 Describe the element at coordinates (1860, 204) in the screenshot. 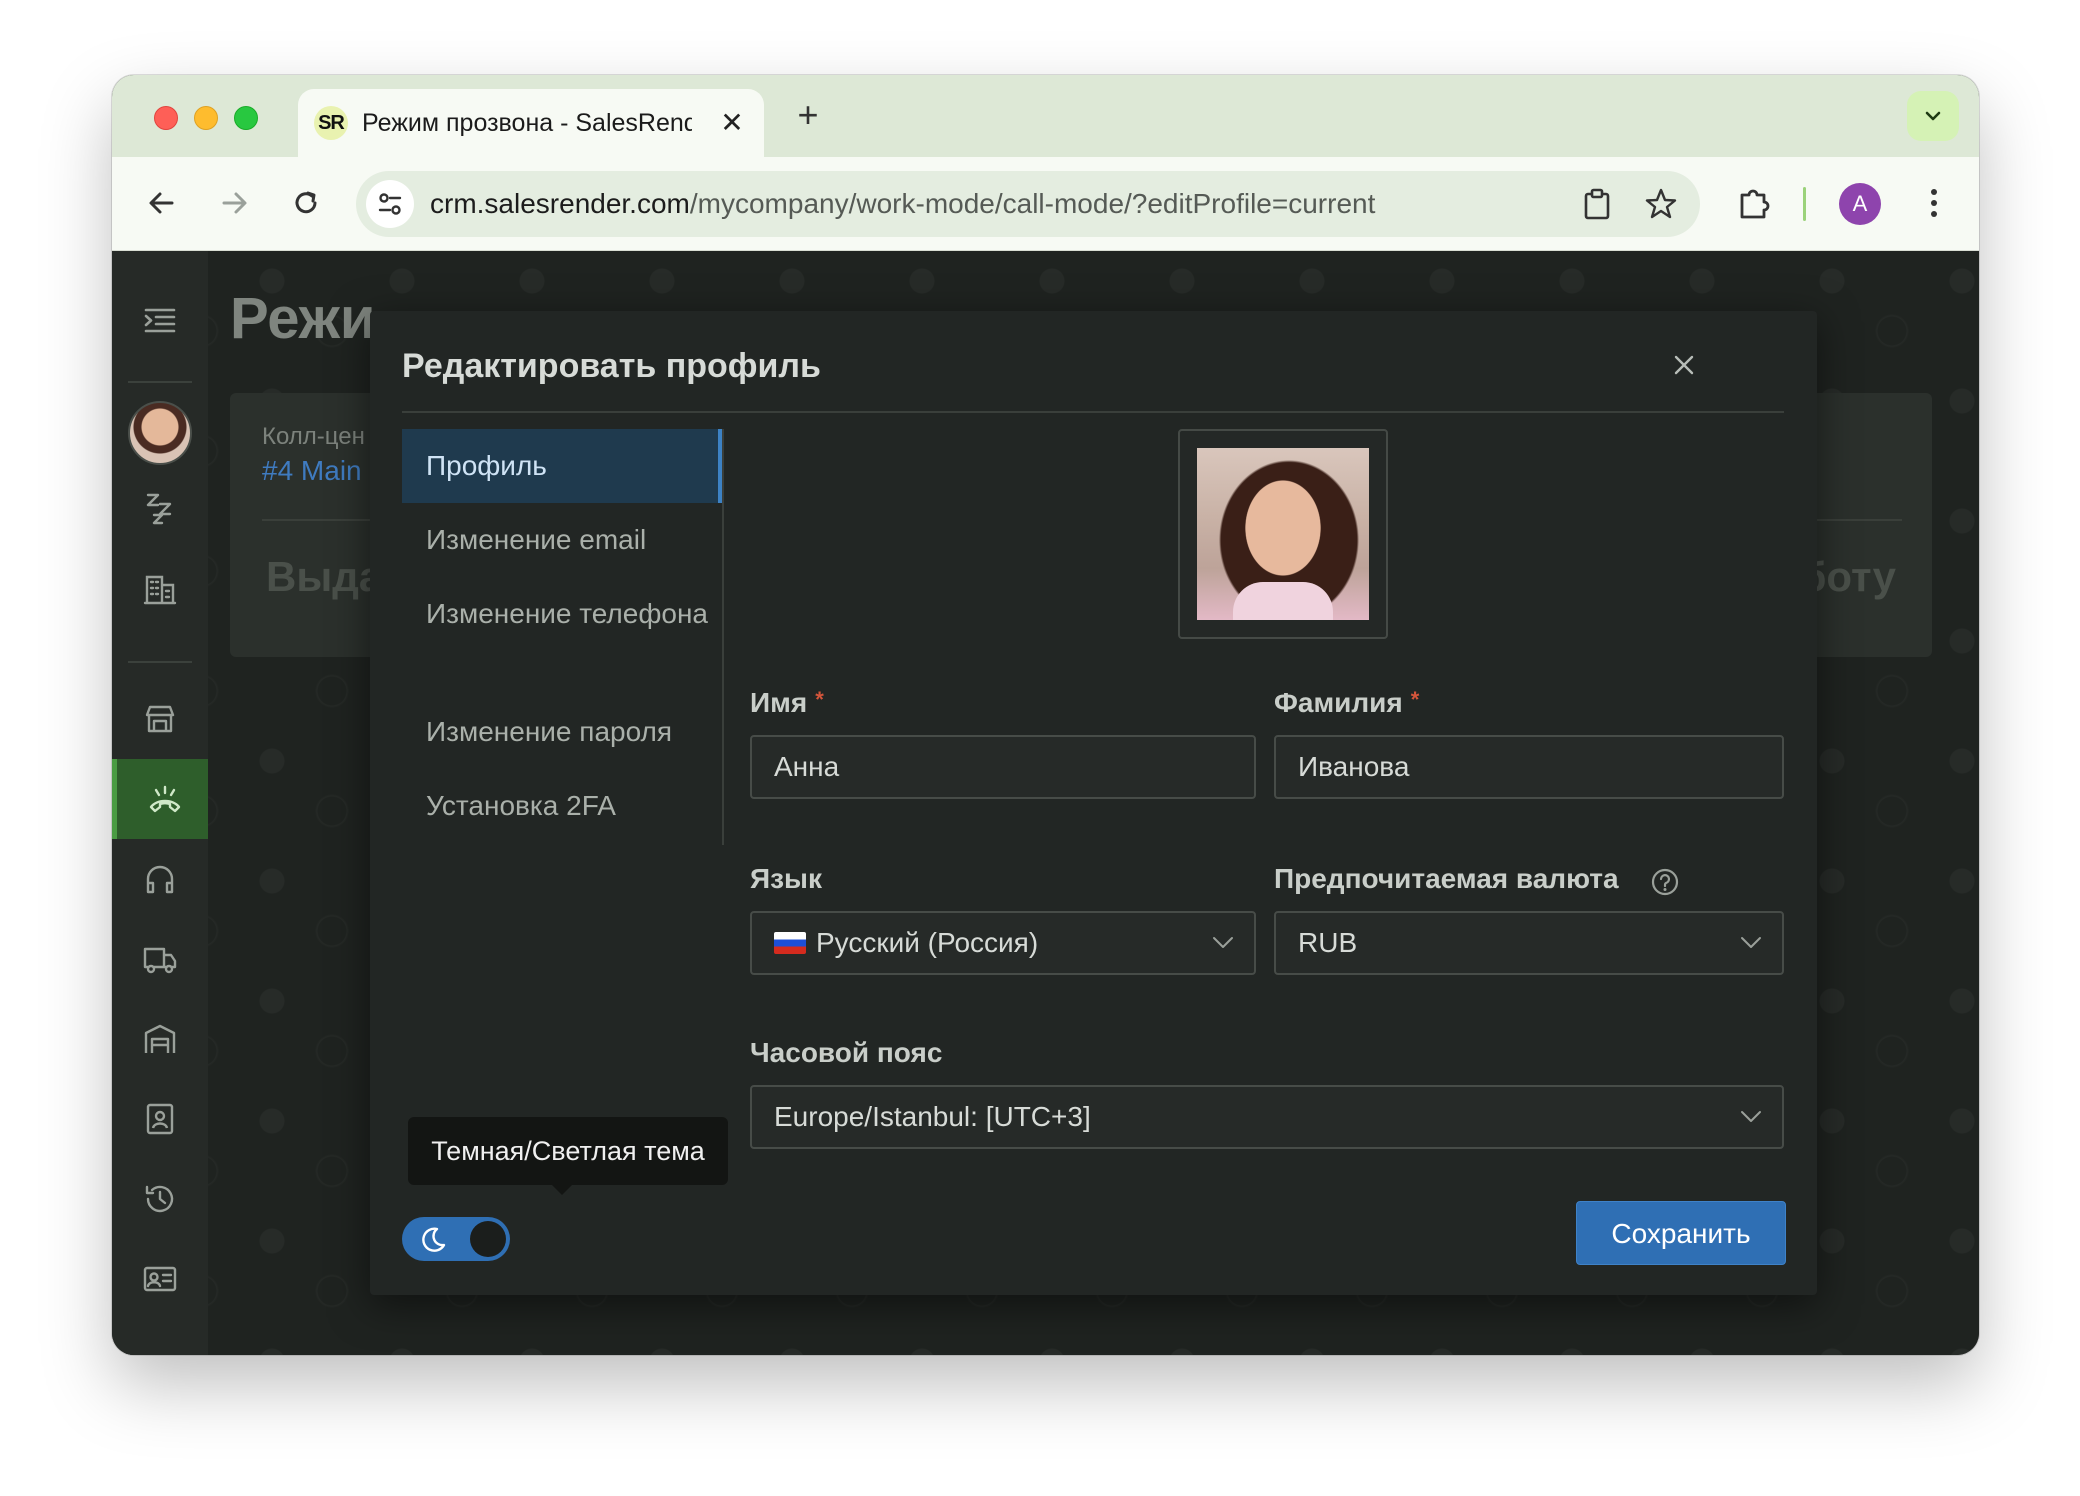

I see `profile-avatar: A` at that location.